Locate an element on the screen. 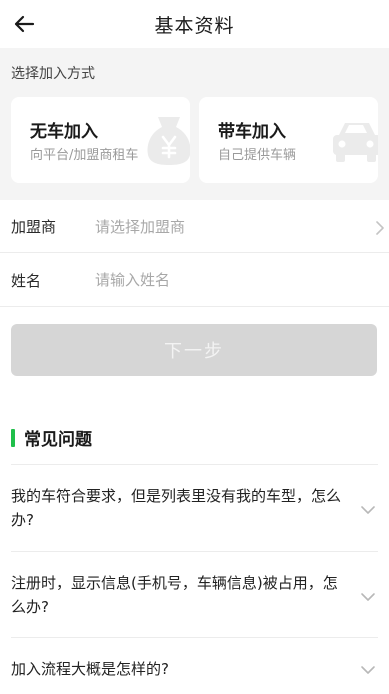 Image resolution: width=389 pixels, height=694 pixels. next-step-button: 下一步 is located at coordinates (194, 350).